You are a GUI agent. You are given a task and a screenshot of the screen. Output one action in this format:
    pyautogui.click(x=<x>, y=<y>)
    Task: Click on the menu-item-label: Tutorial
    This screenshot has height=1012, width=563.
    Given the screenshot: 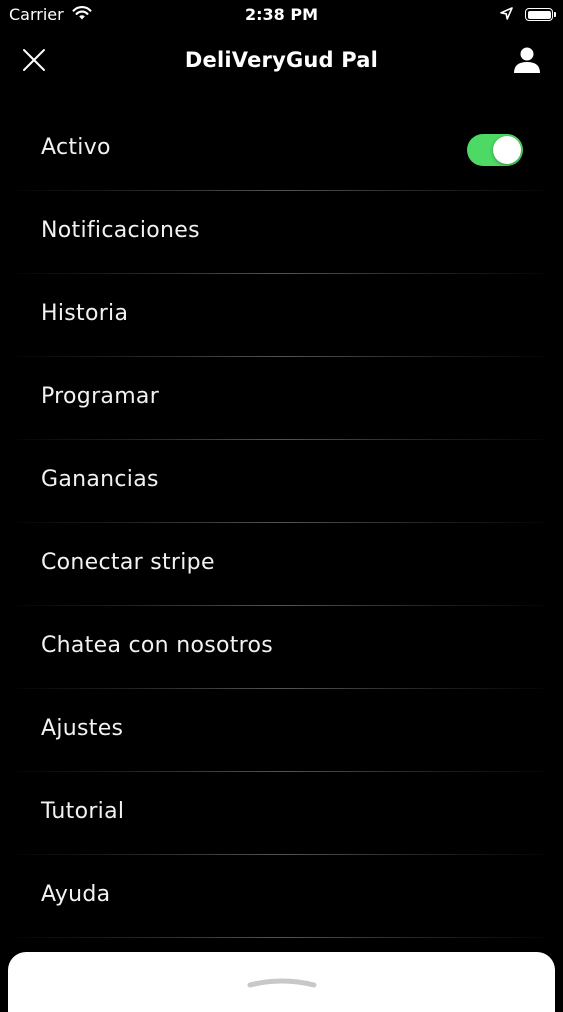 What is the action you would take?
    pyautogui.click(x=83, y=811)
    